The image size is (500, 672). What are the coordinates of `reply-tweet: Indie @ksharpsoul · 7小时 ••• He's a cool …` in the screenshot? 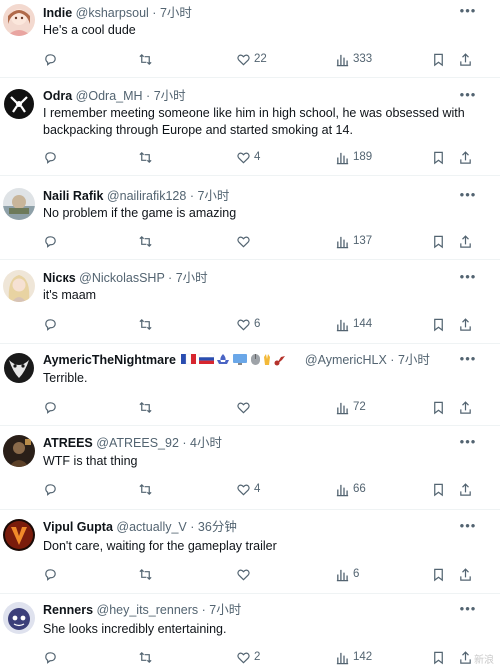 It's located at (250, 39).